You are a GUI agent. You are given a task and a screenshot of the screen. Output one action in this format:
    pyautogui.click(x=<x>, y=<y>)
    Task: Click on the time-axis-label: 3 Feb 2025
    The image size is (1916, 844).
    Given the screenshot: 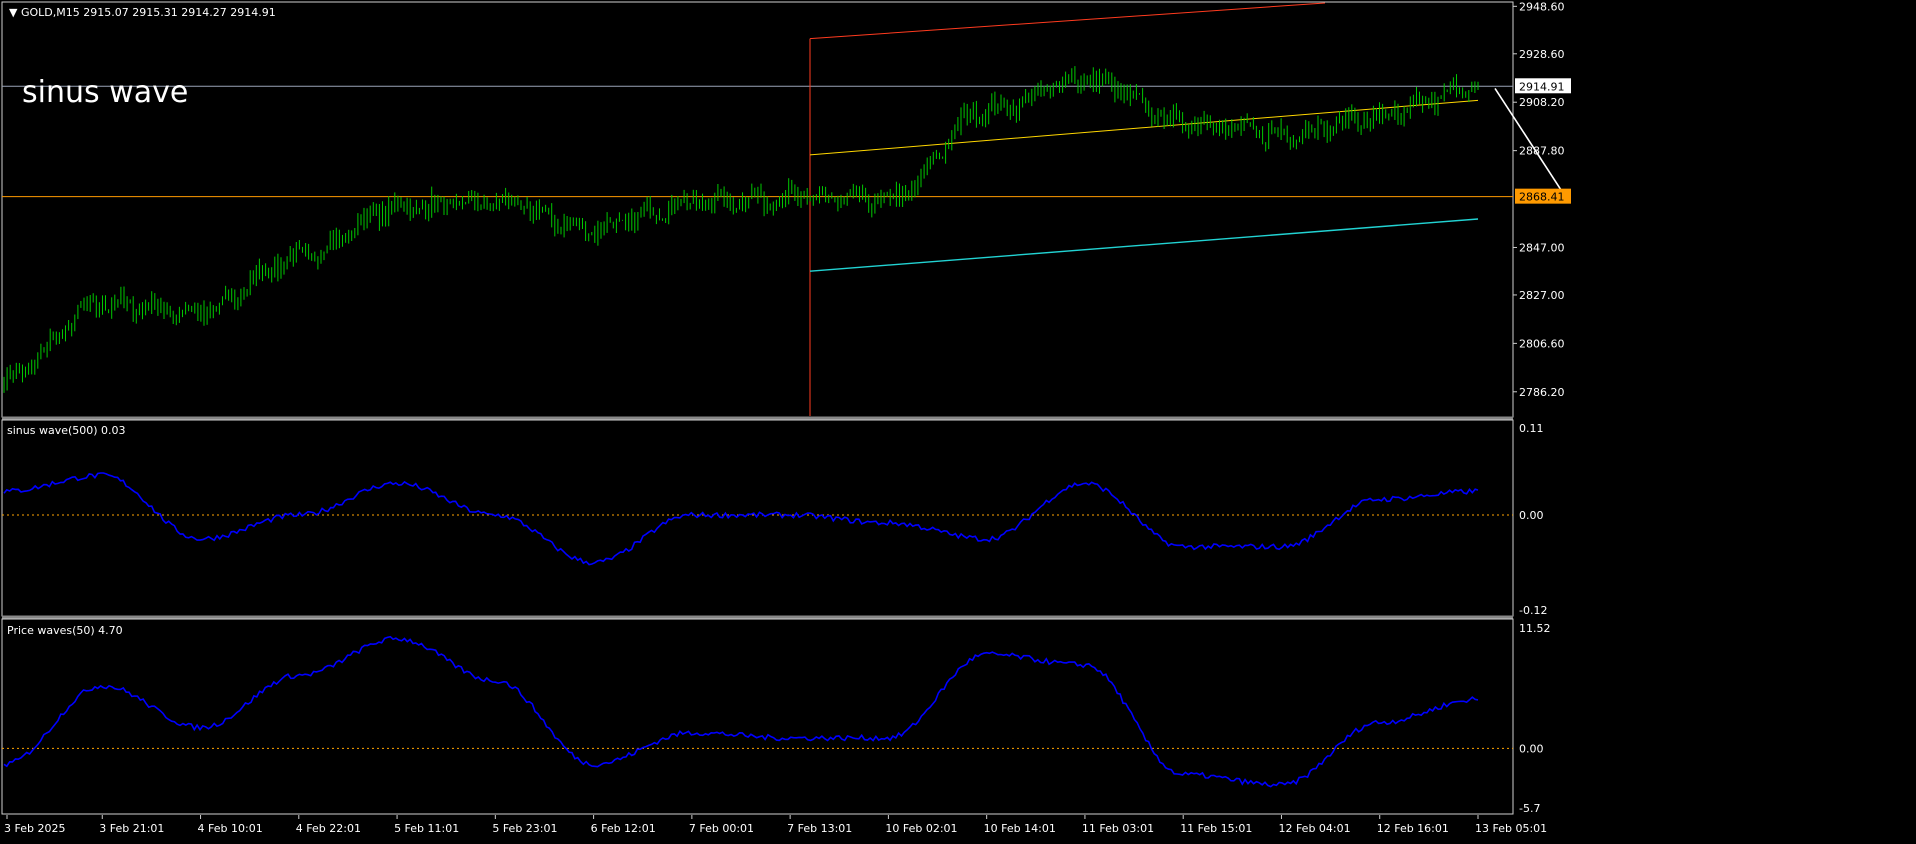 What is the action you would take?
    pyautogui.click(x=34, y=828)
    